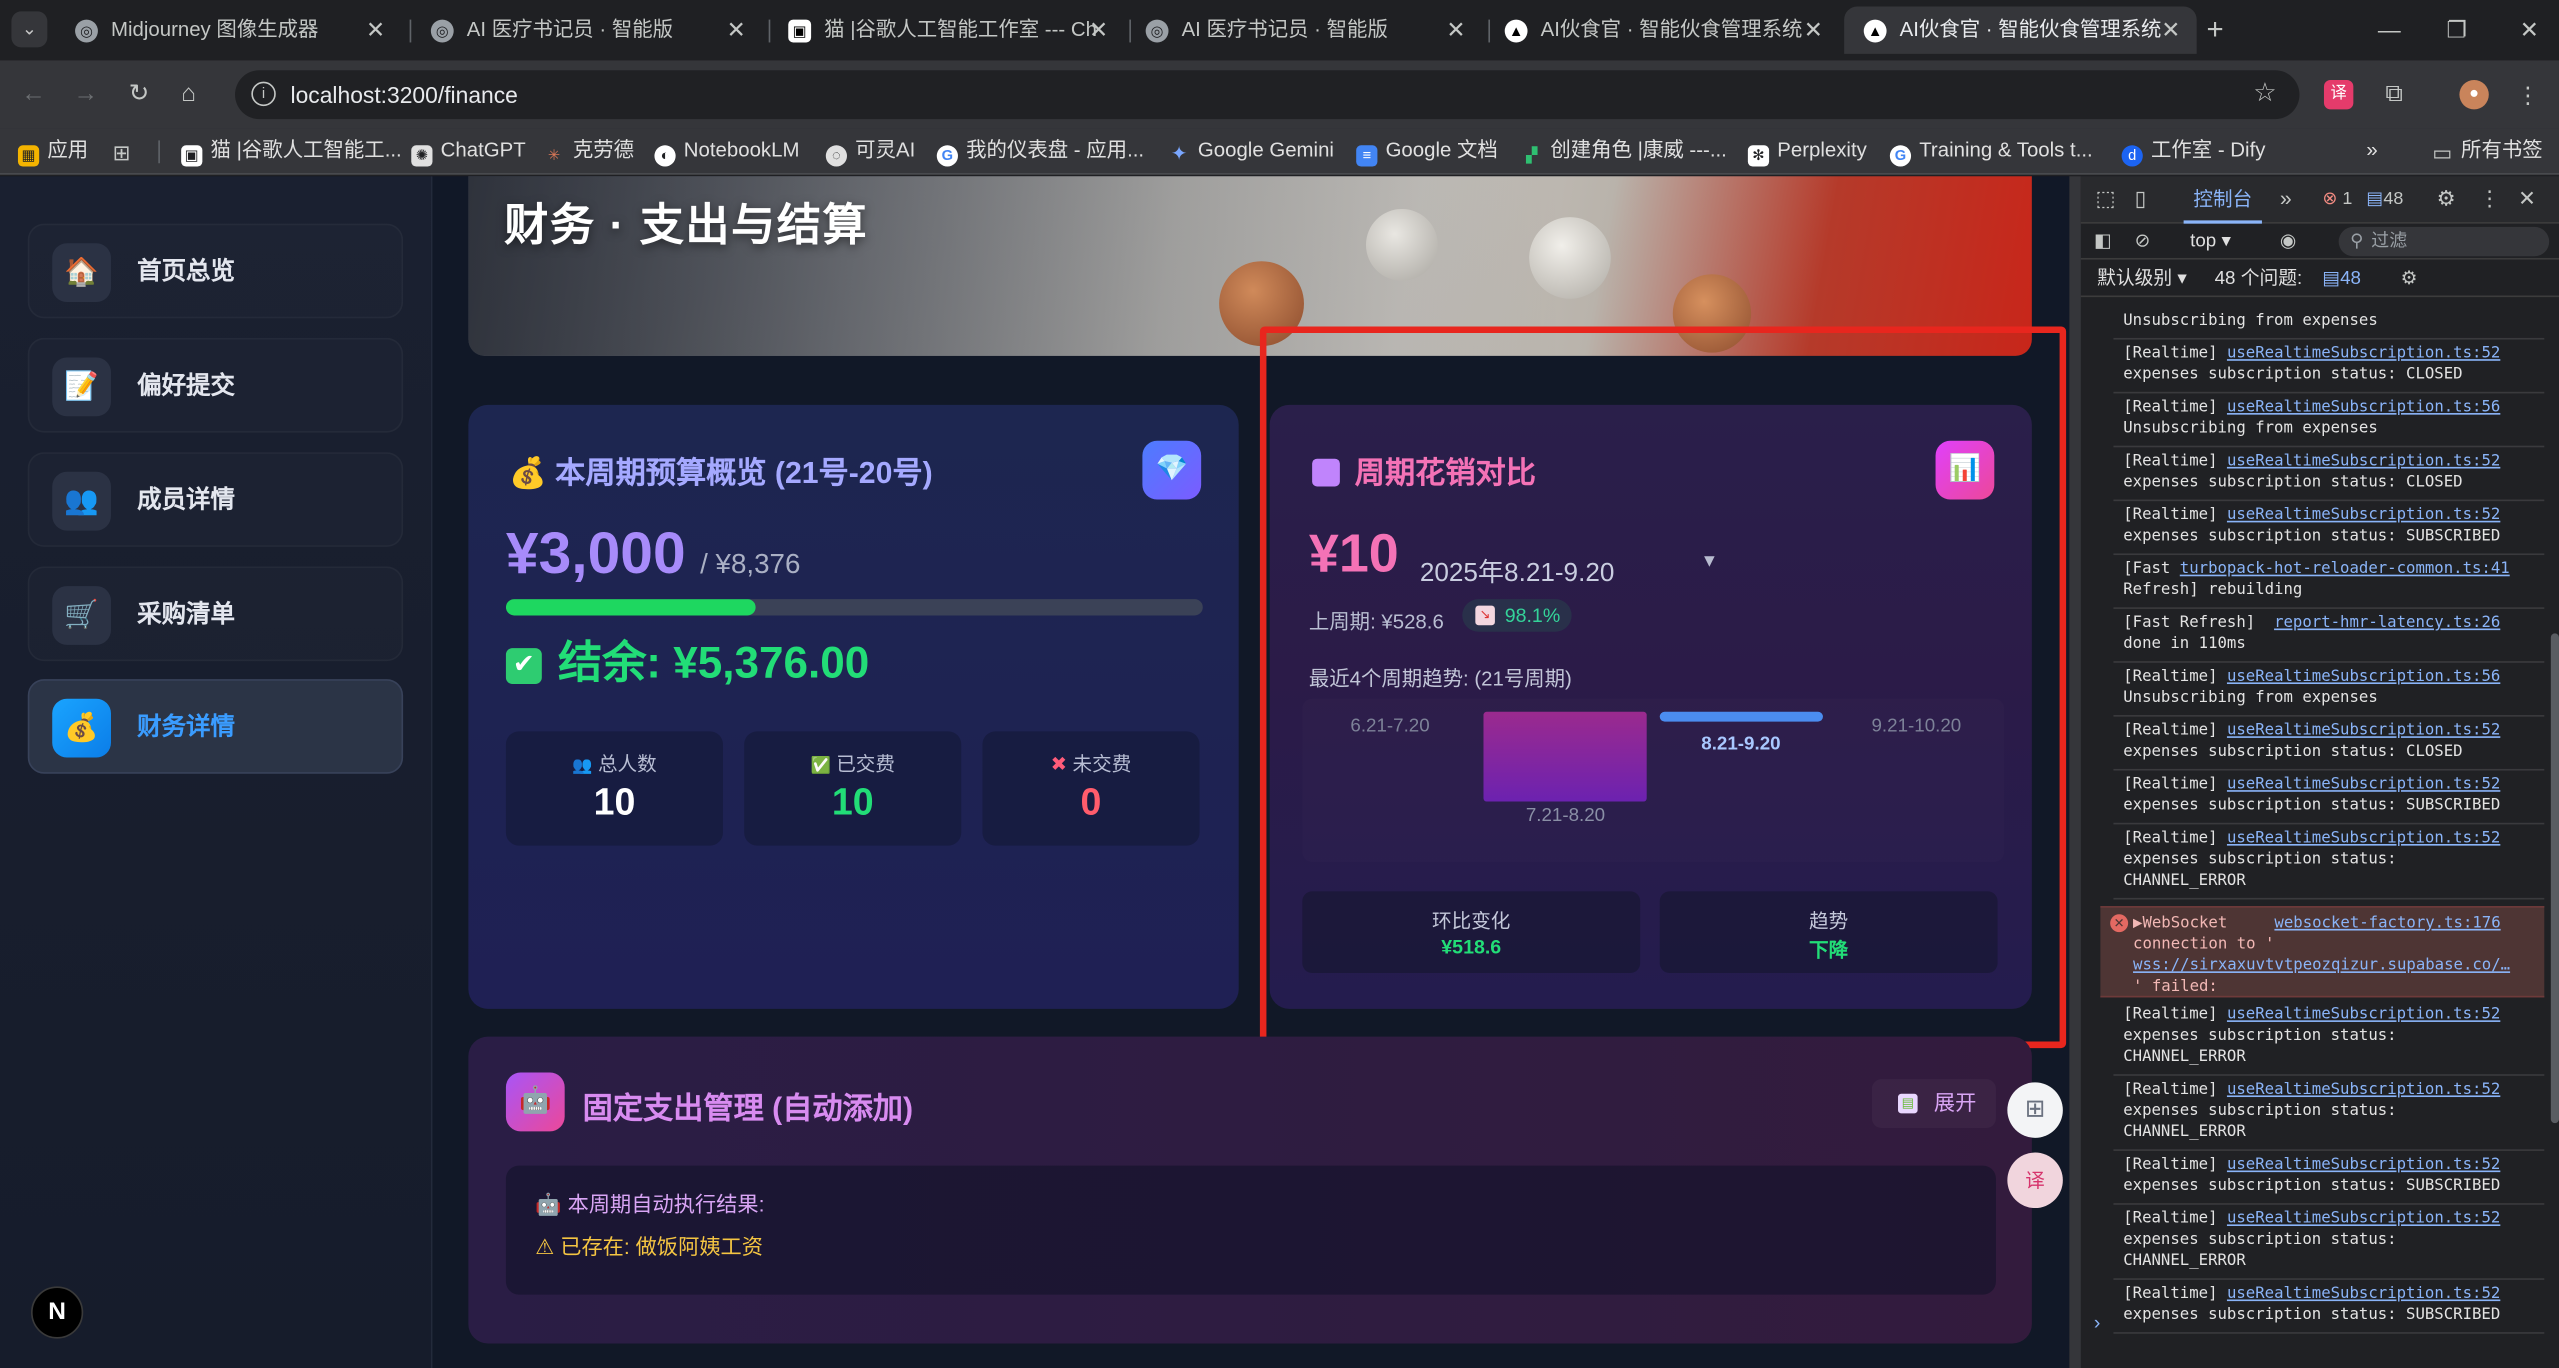 This screenshot has height=1368, width=2559. What do you see at coordinates (263, 94) in the screenshot?
I see `site-info-icon: i` at bounding box center [263, 94].